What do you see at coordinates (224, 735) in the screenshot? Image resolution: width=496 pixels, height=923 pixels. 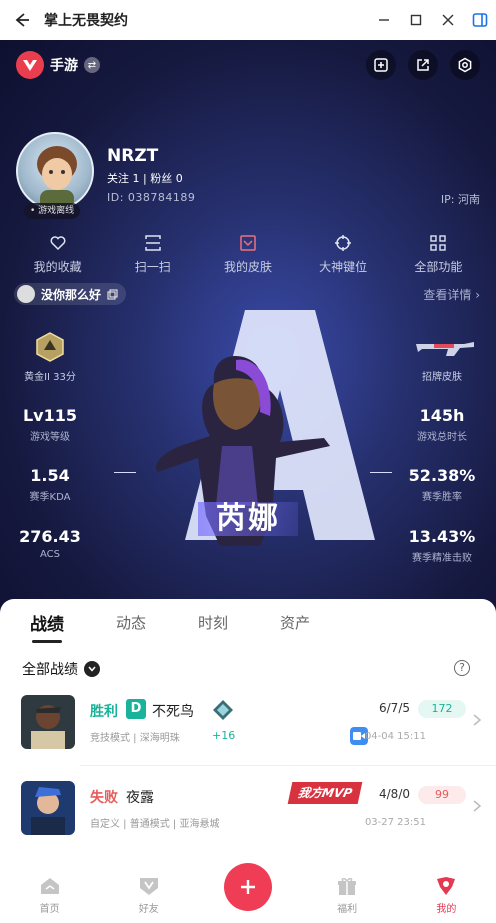 I see `rr-change: +16` at bounding box center [224, 735].